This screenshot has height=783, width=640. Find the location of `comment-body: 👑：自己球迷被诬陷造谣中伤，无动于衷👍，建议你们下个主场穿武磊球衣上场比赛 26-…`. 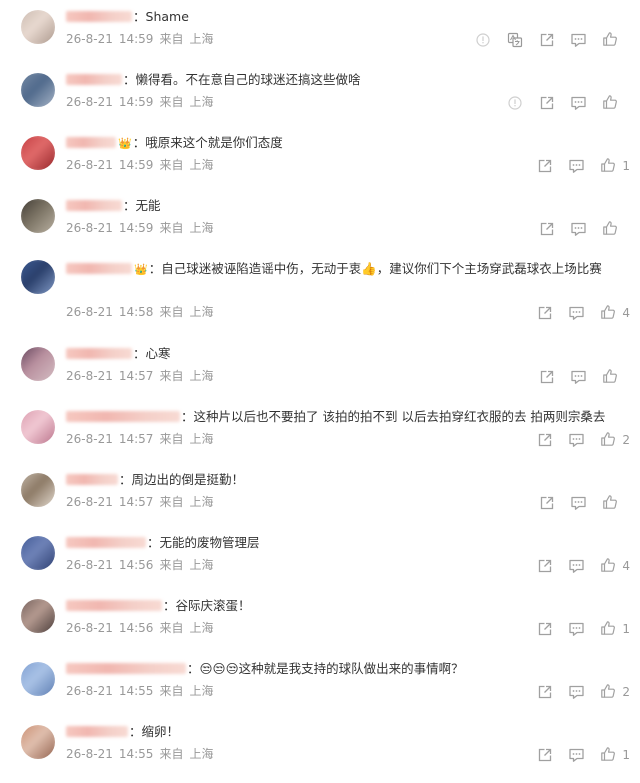

comment-body: 👑：自己球迷被诬陷造谣中伤，无动于衷👍，建议你们下个主场穿武磊球衣上场比赛 26-… is located at coordinates (348, 288).